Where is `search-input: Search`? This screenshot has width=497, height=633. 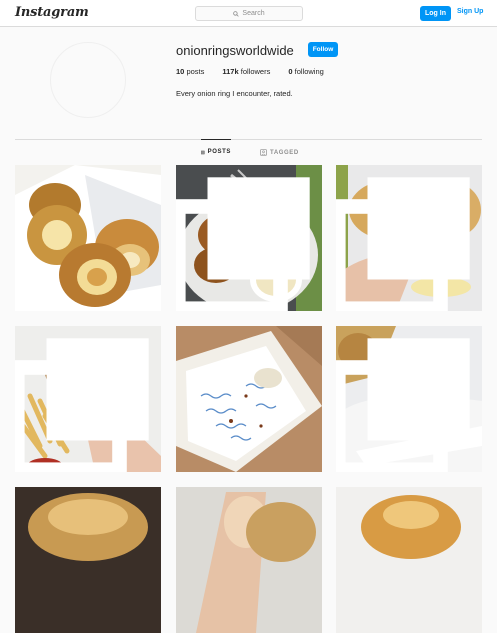
search-input: Search is located at coordinates (249, 13).